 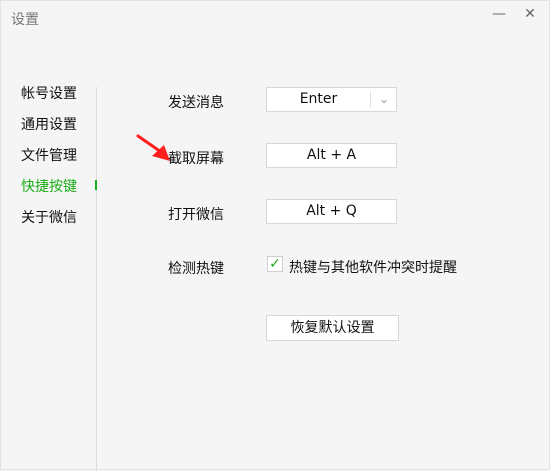 What do you see at coordinates (196, 159) in the screenshot?
I see `capture-screen-label: 截取屏幕` at bounding box center [196, 159].